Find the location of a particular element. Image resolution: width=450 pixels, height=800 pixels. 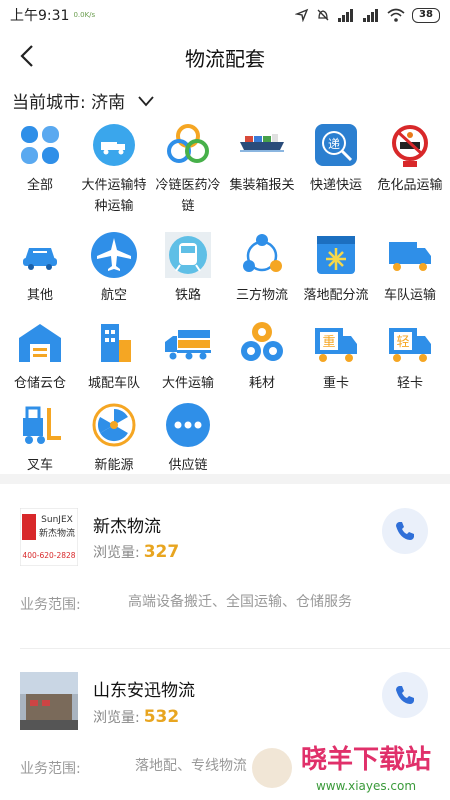

app-header: 物流配套 is located at coordinates (225, 56).